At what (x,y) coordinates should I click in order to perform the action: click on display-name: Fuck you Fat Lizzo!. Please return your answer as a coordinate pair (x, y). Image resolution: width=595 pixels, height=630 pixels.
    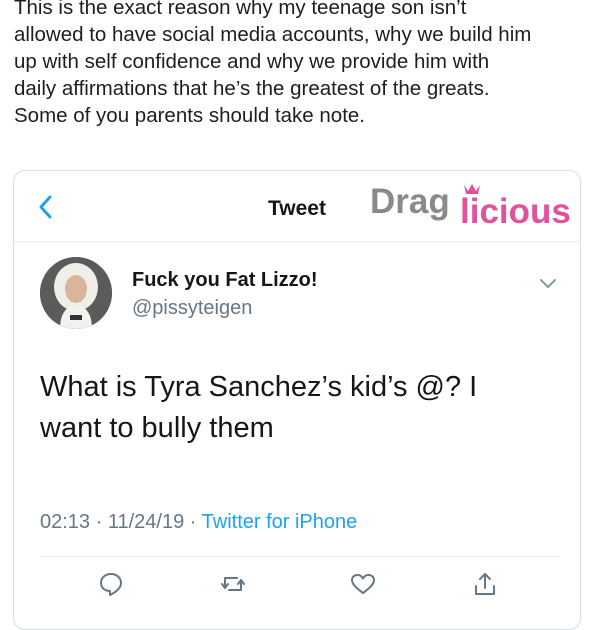
    Looking at the image, I should click on (225, 280).